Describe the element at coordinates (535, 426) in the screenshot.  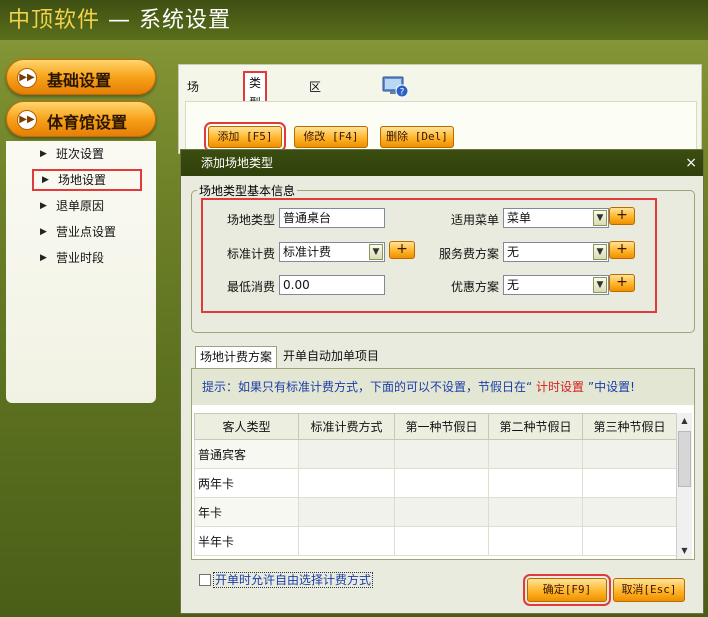
I see `column-header: 第二种节假日` at that location.